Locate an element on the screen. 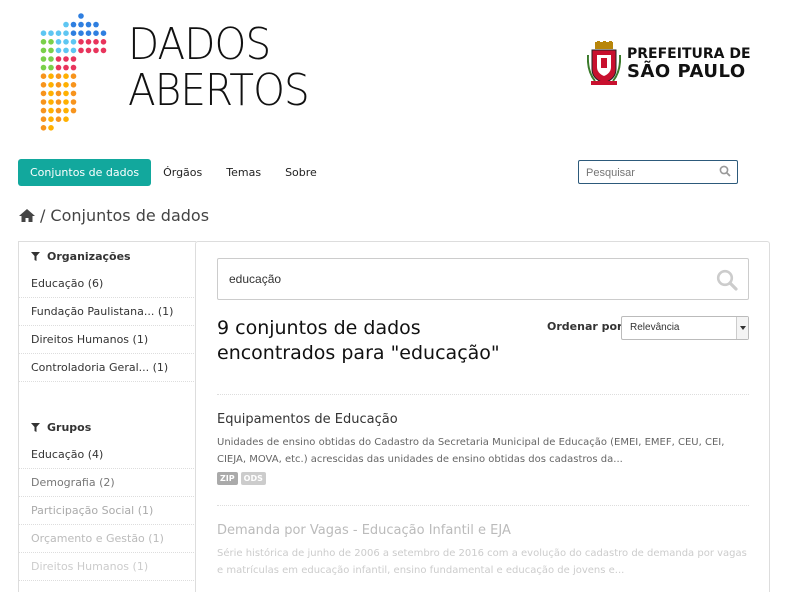 This screenshot has height=592, width=791. facet-heading-groups: Grupos is located at coordinates (107, 427).